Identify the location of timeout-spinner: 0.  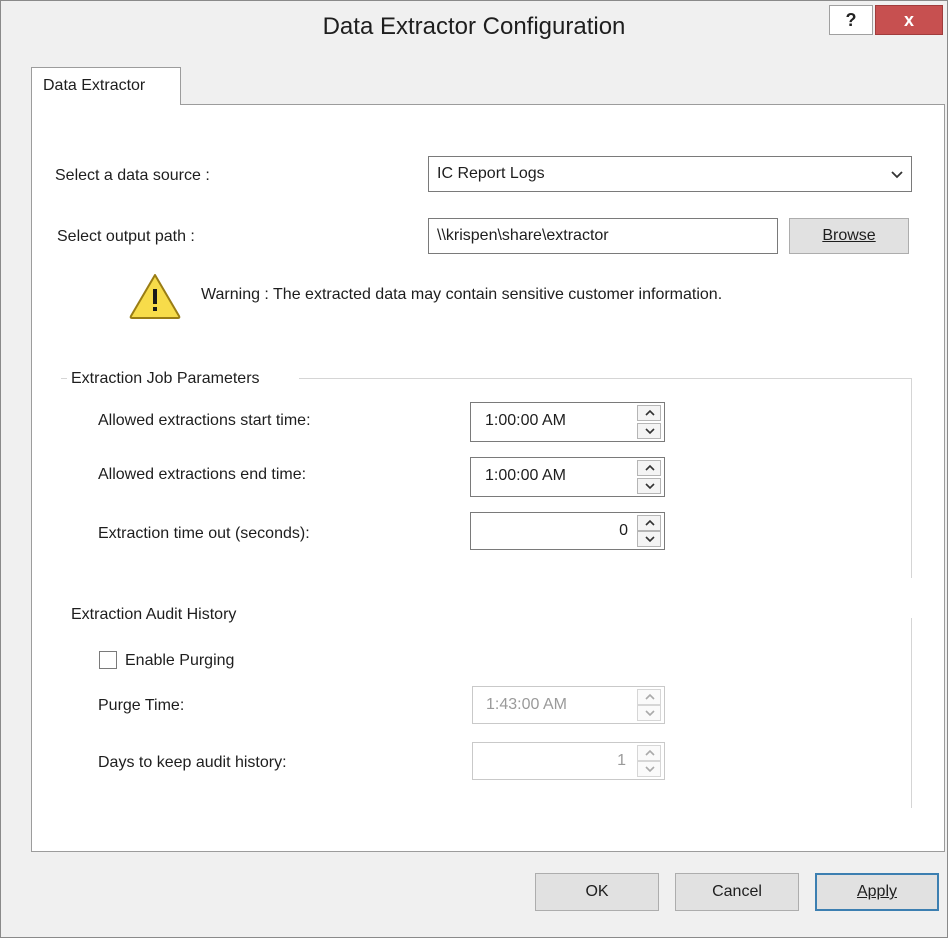
(567, 531).